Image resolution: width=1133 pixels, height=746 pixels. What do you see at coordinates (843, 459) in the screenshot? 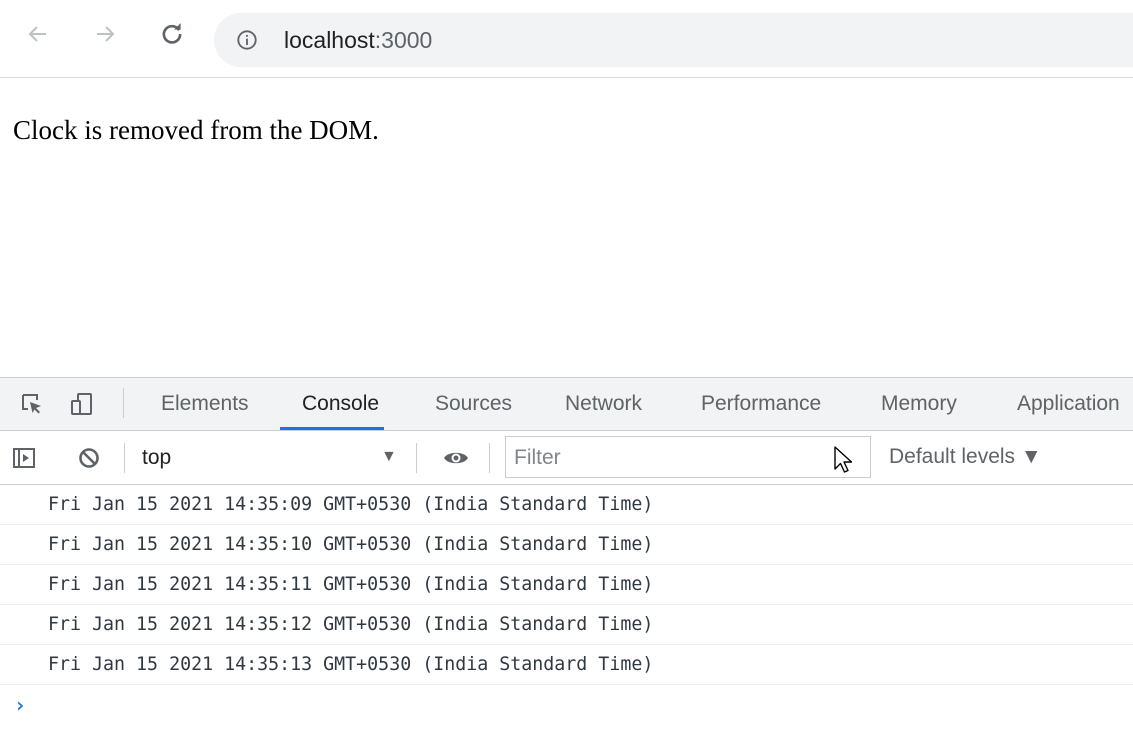
I see `mouse-cursor-icon` at bounding box center [843, 459].